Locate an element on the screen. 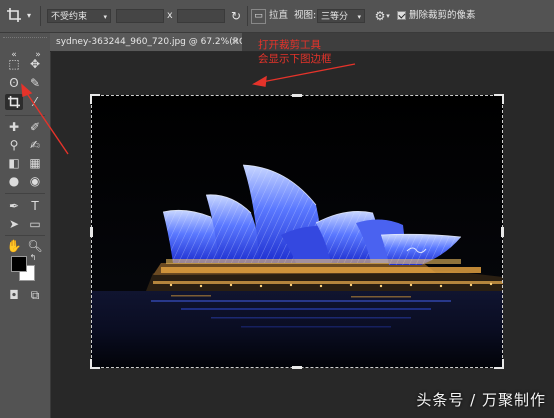  watermark: 头条号 / 万聚制作 is located at coordinates (481, 400).